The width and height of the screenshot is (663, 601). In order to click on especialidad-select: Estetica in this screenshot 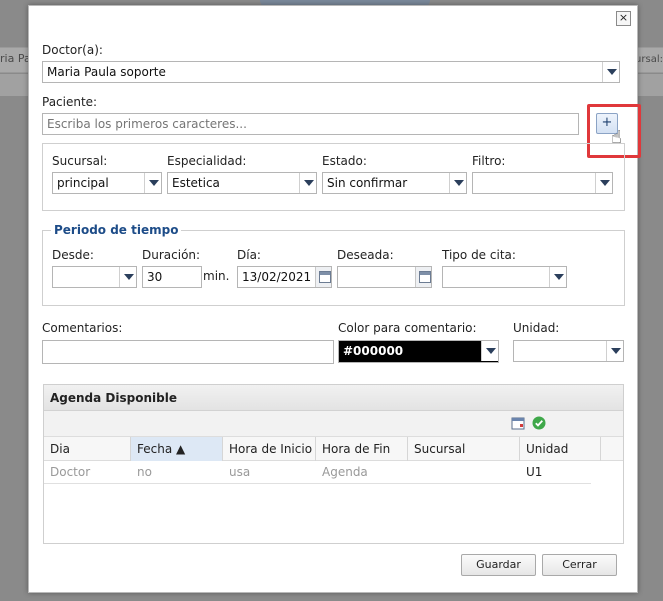, I will do `click(242, 183)`.